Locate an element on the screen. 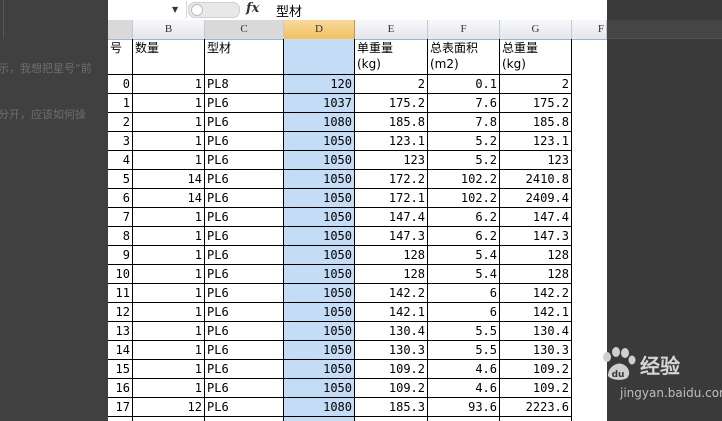 This screenshot has width=722, height=421. cell-a: 3 is located at coordinates (120, 141).